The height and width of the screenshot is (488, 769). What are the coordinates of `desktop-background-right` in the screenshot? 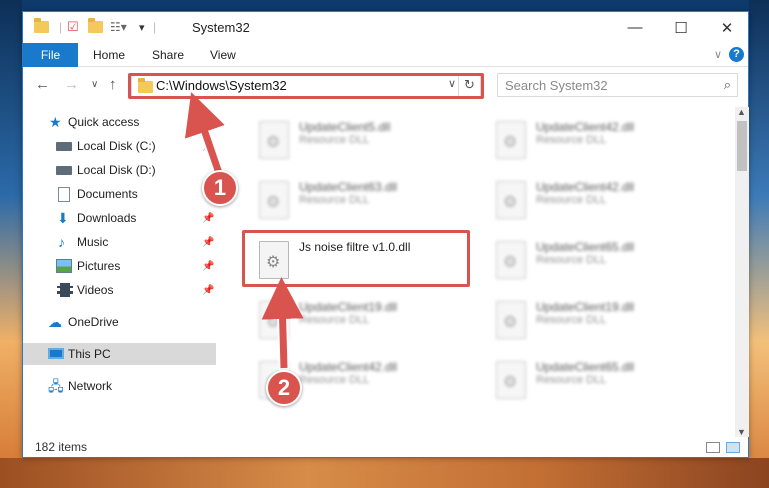 It's located at (759, 244).